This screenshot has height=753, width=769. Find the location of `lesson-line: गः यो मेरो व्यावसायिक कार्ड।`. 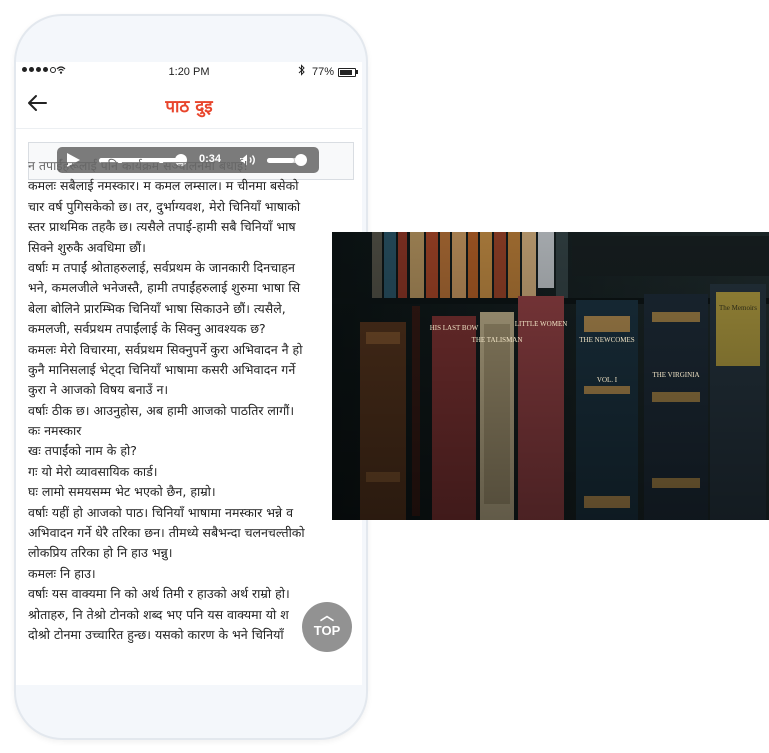

lesson-line: गः यो मेरो व्यावसायिक कार्ड। is located at coordinates (93, 471).